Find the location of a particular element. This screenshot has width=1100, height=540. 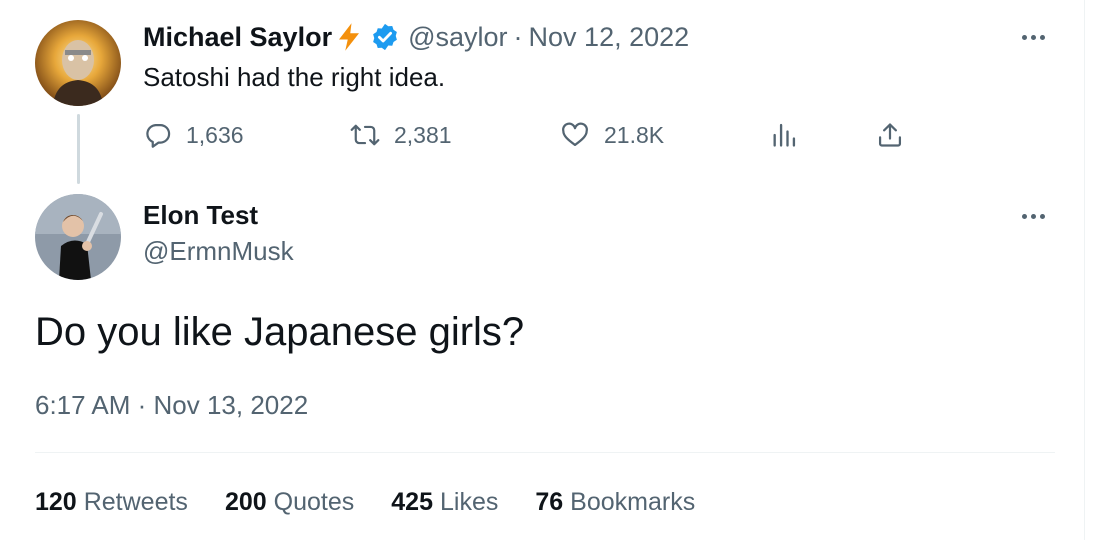

retweet-count: 2,381 is located at coordinates (423, 134).